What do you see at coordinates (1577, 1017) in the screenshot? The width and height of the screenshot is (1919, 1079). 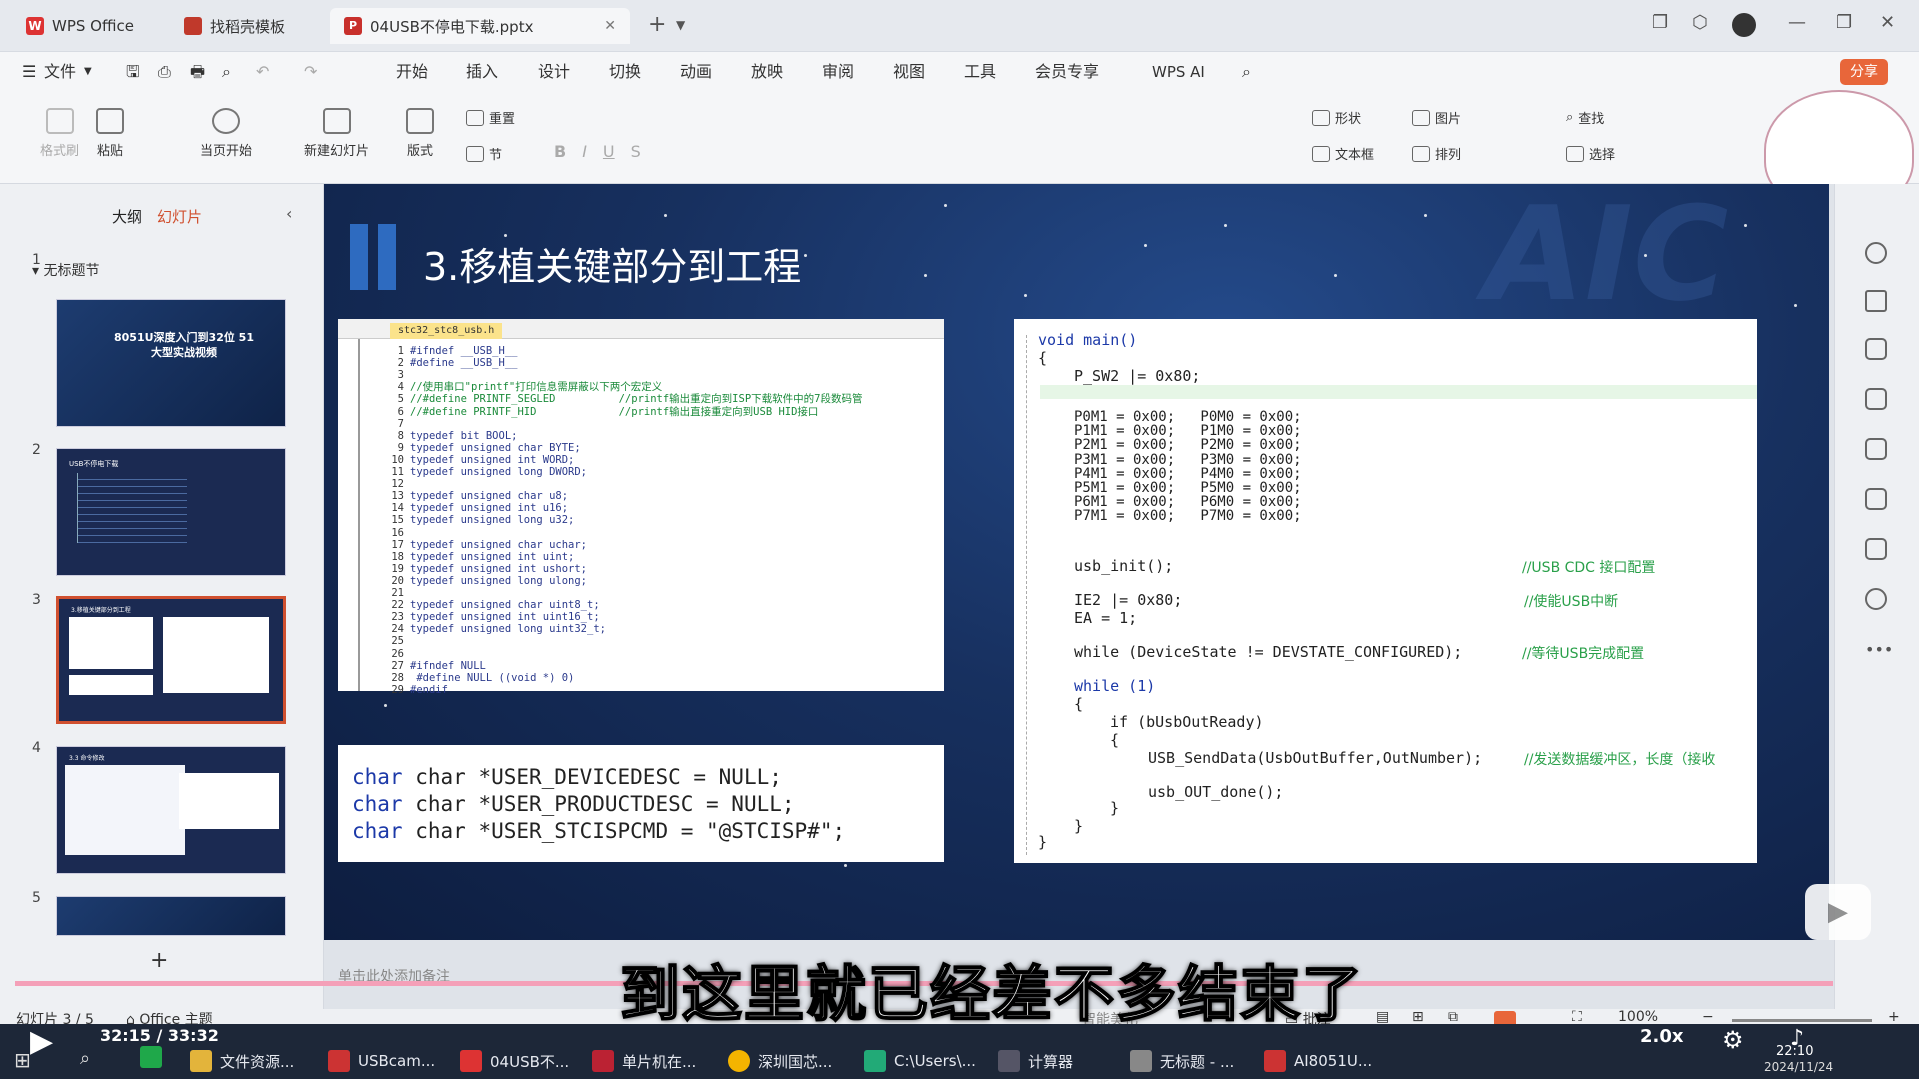 I see `fit-window-icon: ⛶` at bounding box center [1577, 1017].